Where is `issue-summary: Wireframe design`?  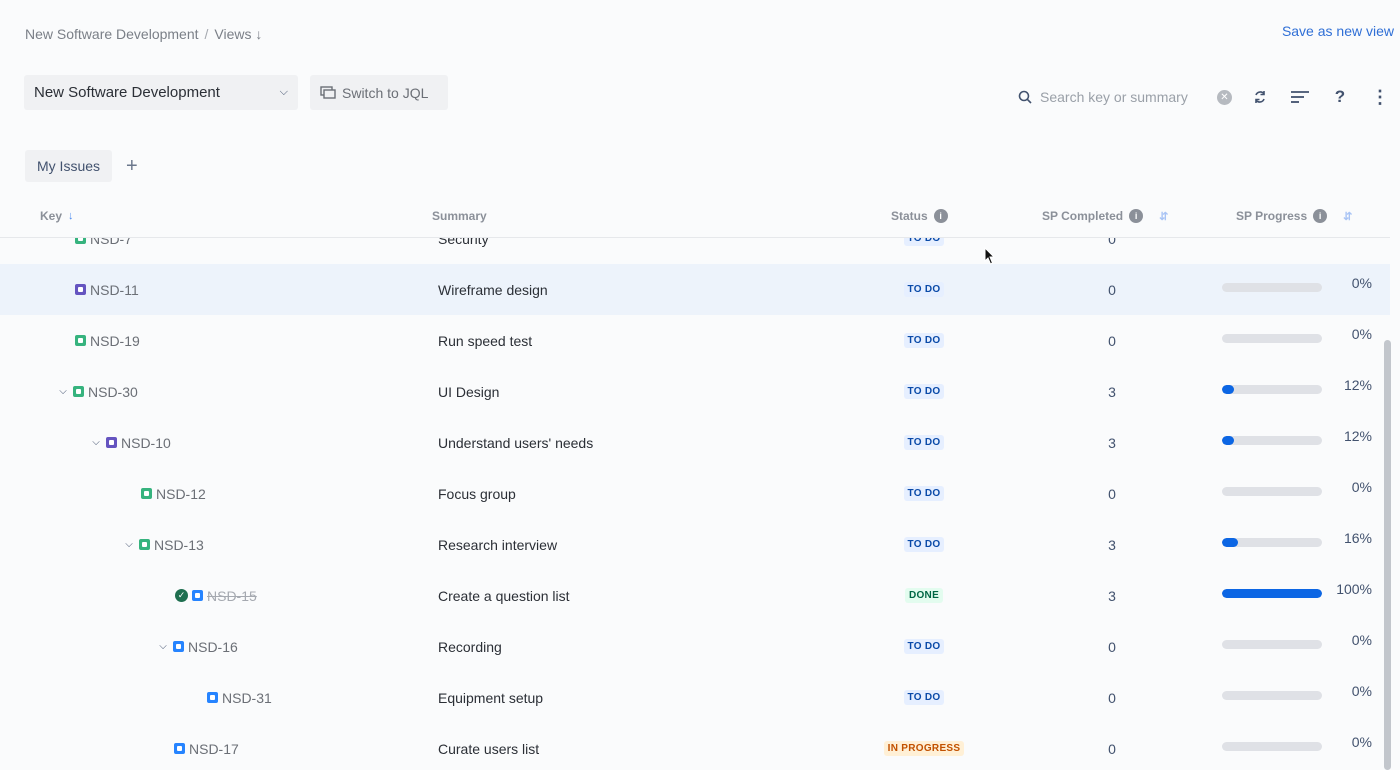
issue-summary: Wireframe design is located at coordinates (493, 289).